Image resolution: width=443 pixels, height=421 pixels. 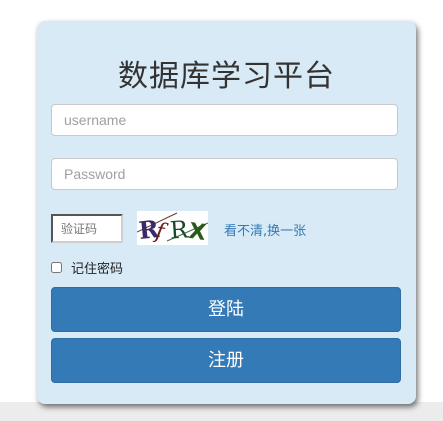 I want to click on username-input, so click(x=224, y=120).